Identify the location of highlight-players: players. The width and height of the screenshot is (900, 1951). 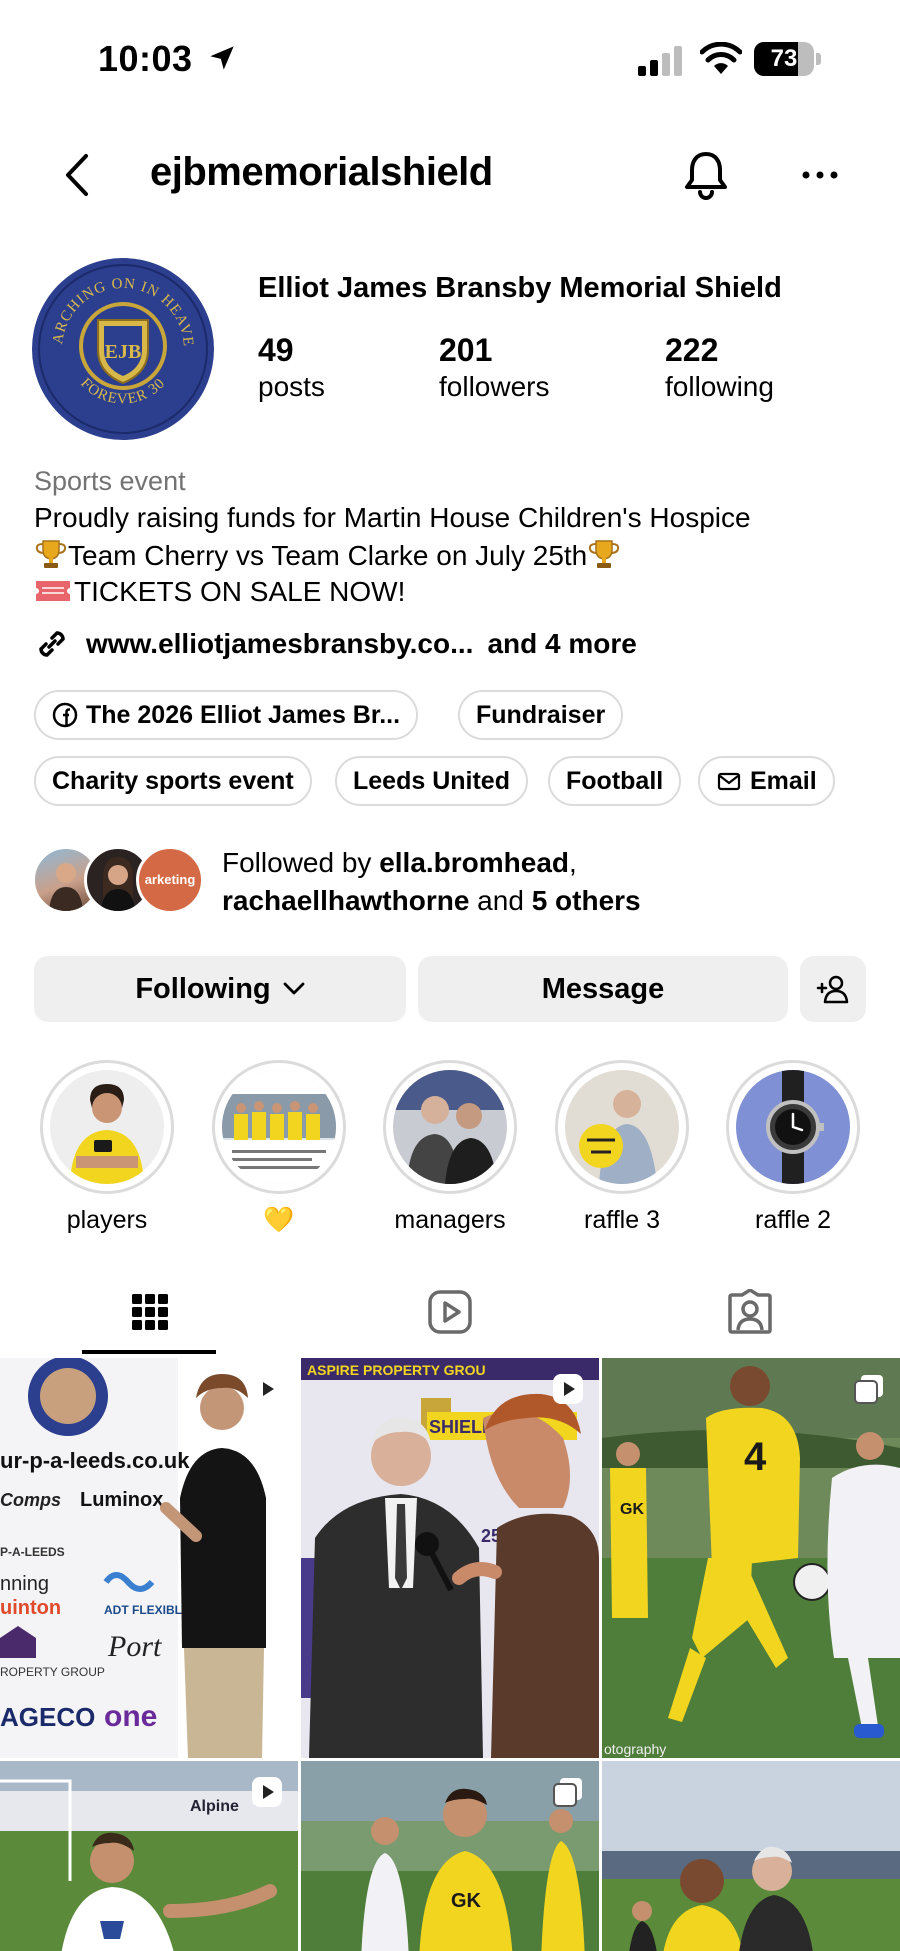
(107, 1147).